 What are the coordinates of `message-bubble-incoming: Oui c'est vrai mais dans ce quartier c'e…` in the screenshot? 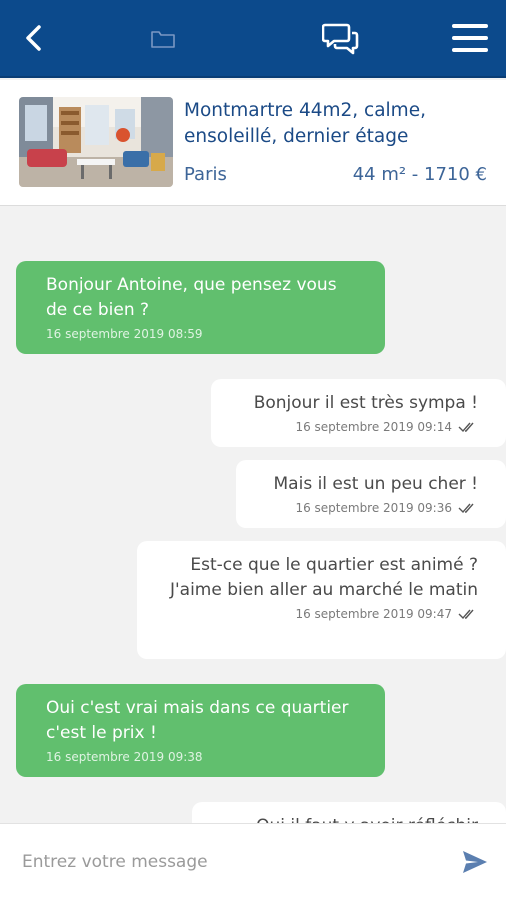 It's located at (200, 730).